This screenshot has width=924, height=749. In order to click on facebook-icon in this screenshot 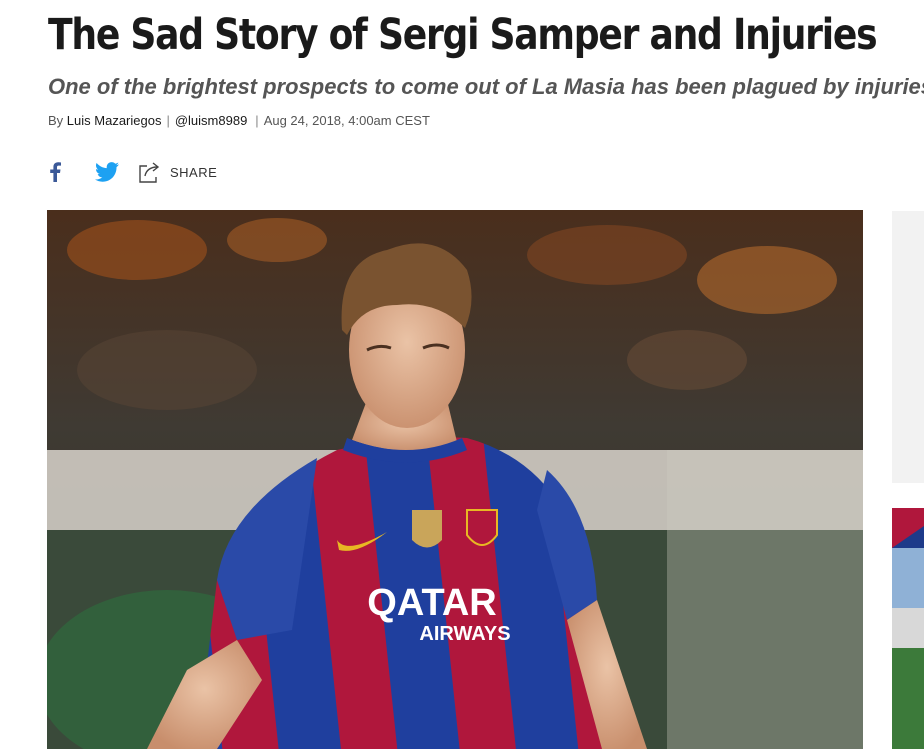, I will do `click(55, 172)`.